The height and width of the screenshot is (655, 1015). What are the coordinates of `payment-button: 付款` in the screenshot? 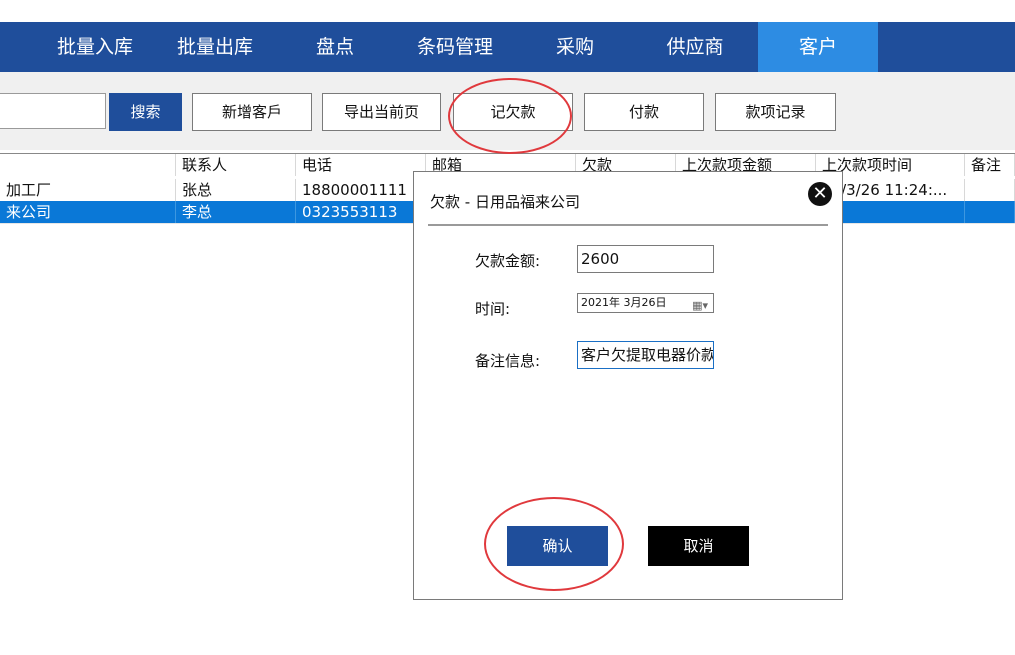 It's located at (644, 112).